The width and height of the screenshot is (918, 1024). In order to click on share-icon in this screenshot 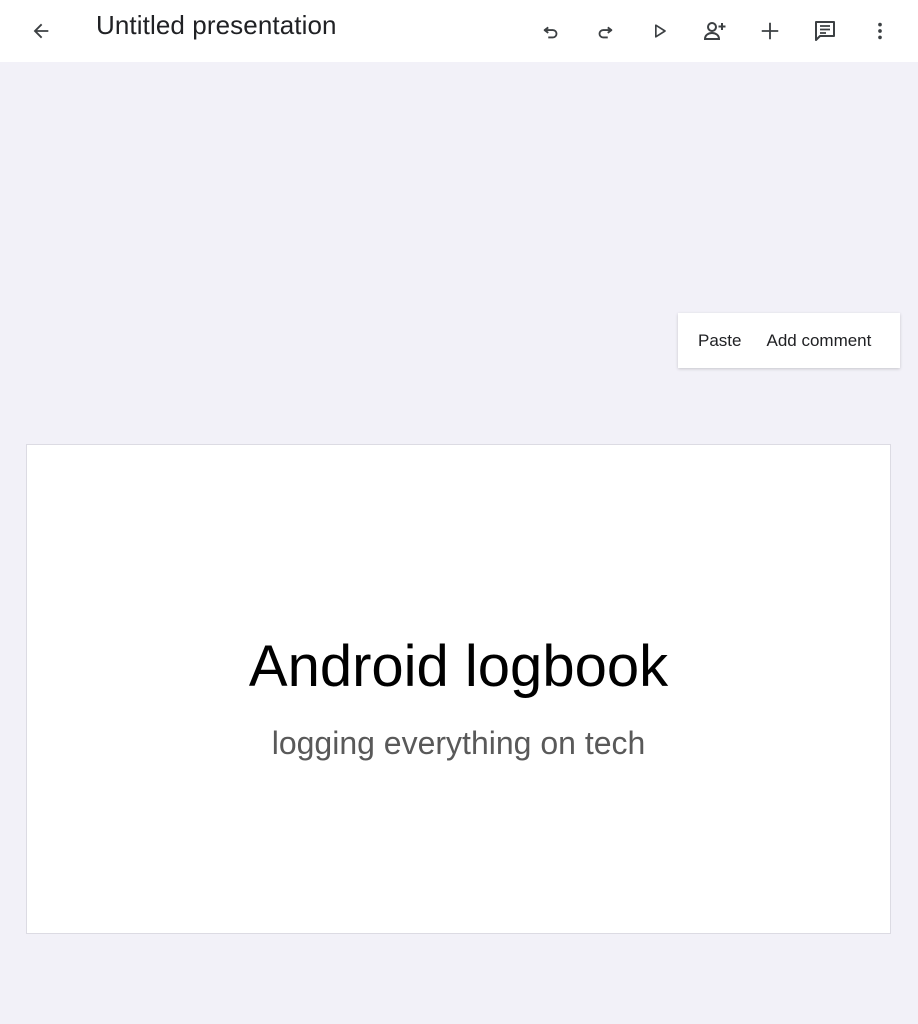, I will do `click(715, 31)`.